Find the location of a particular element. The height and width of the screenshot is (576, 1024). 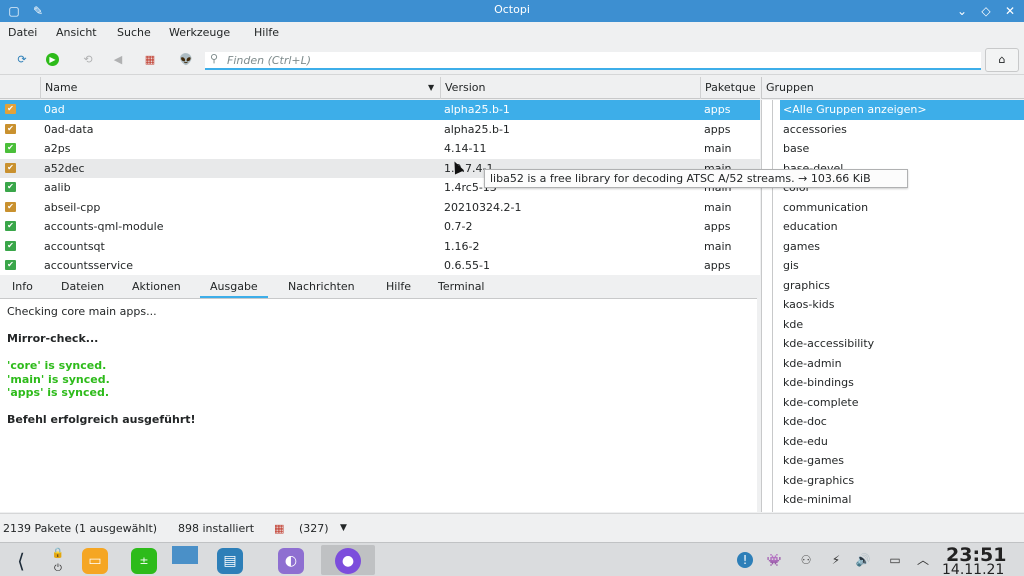

menu-suche: Suche is located at coordinates (134, 32).